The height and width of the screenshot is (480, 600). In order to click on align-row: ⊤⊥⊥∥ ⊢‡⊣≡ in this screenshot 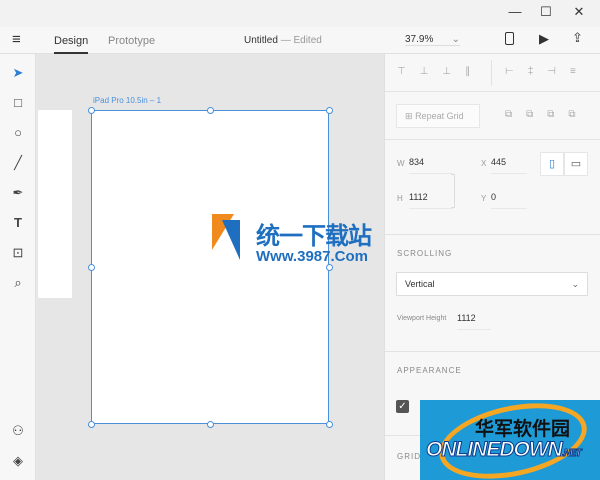, I will do `click(492, 73)`.